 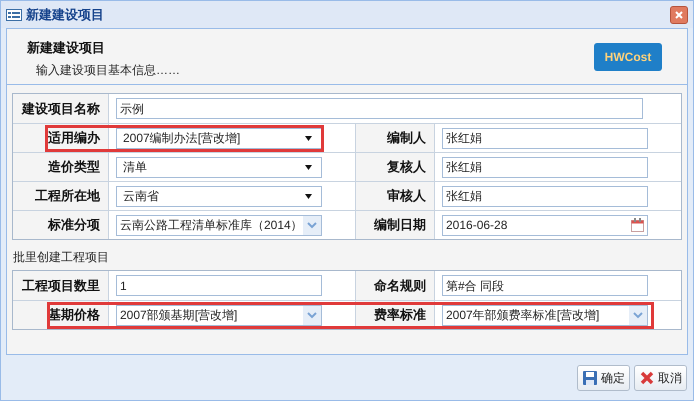 What do you see at coordinates (61, 108) in the screenshot?
I see `field-label: 建设项目名称` at bounding box center [61, 108].